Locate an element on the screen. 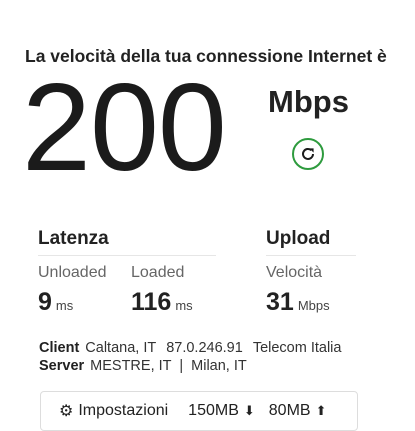 The image size is (415, 431). download-size-value: 150MB is located at coordinates (213, 410).